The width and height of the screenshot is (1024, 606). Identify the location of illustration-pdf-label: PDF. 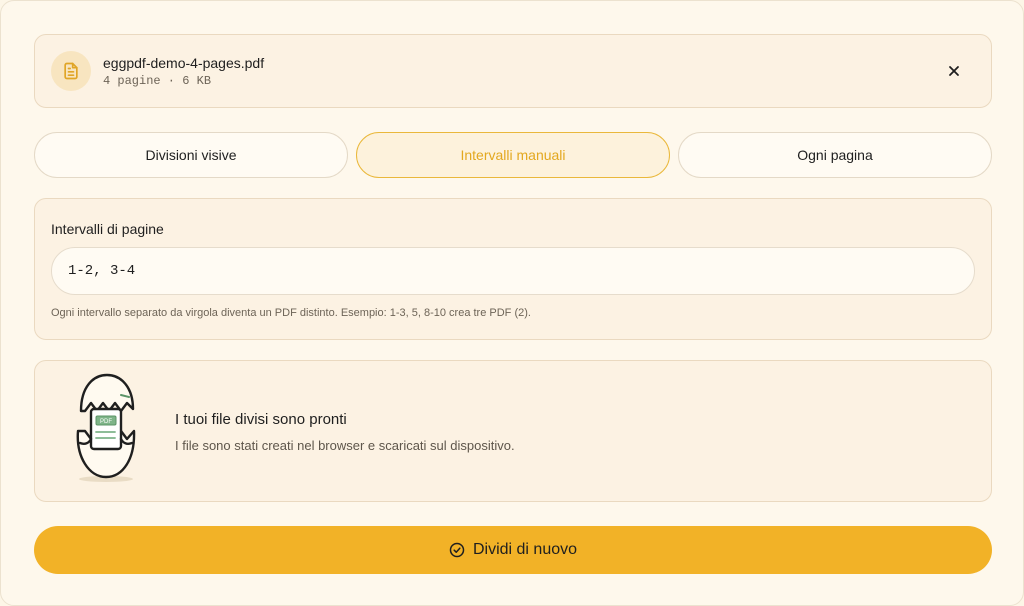
(106, 422).